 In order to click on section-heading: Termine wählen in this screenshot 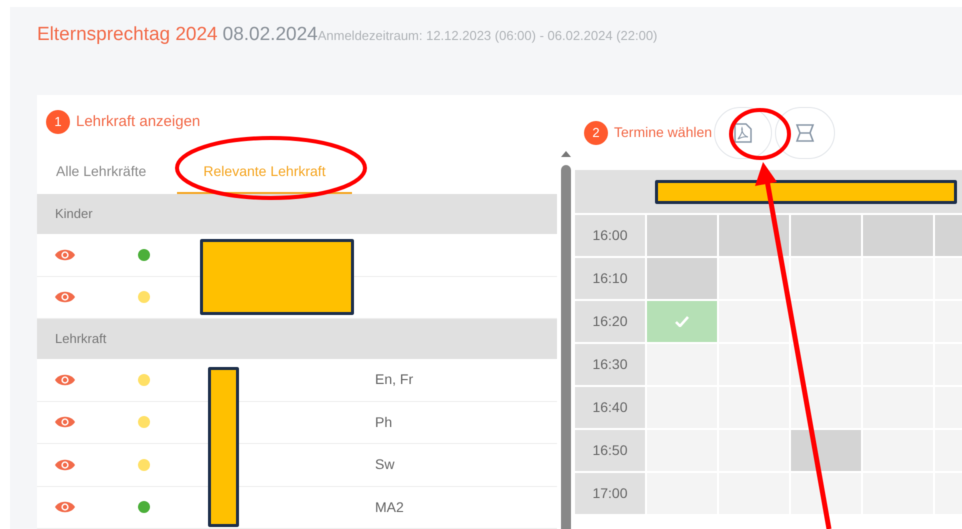, I will do `click(663, 132)`.